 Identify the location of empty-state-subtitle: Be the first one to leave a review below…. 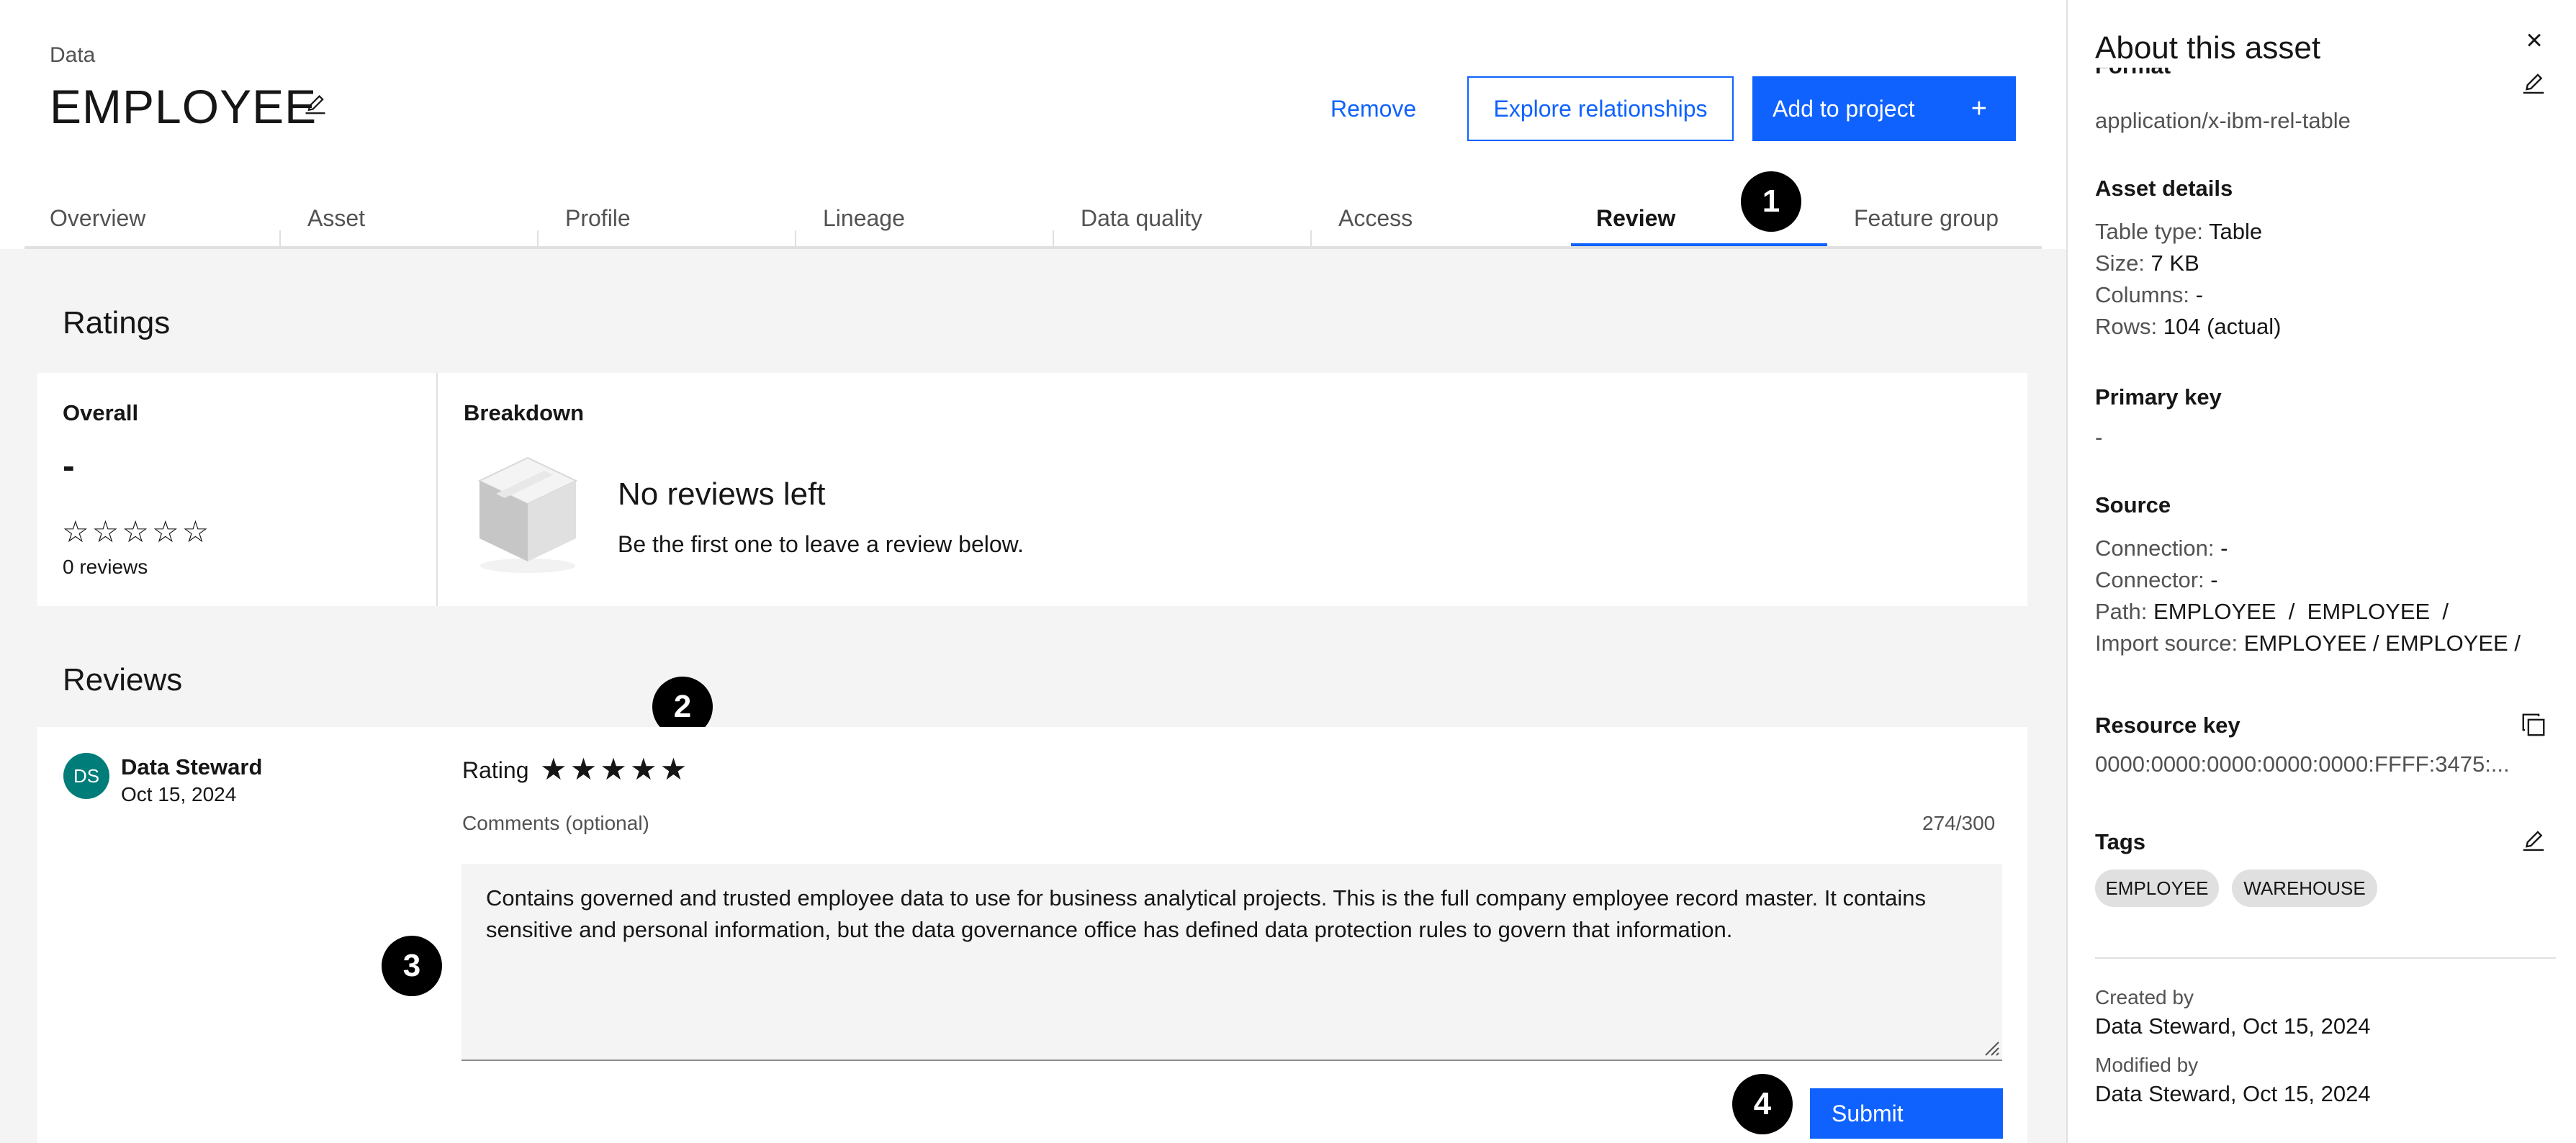
(821, 544).